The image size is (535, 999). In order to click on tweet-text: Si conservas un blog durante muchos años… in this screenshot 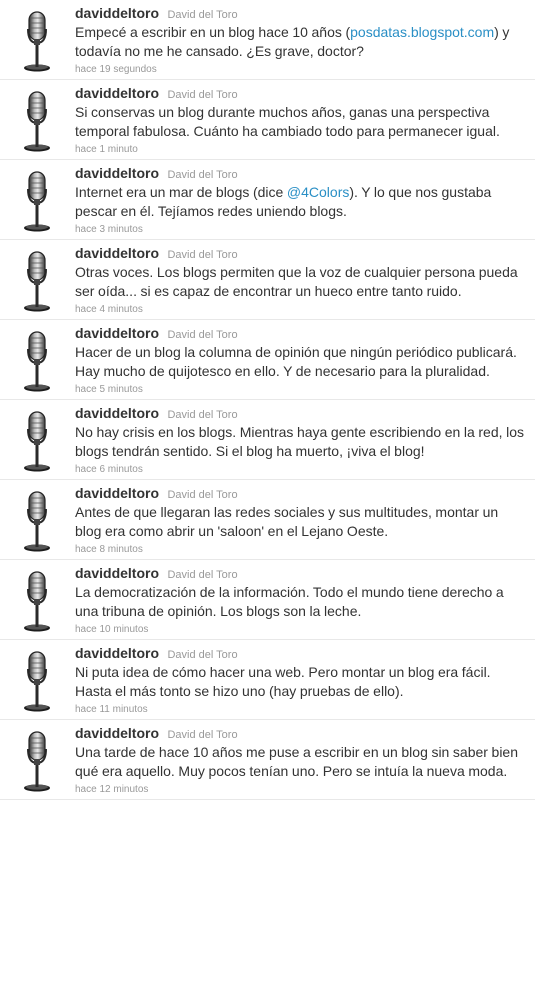, I will do `click(301, 122)`.